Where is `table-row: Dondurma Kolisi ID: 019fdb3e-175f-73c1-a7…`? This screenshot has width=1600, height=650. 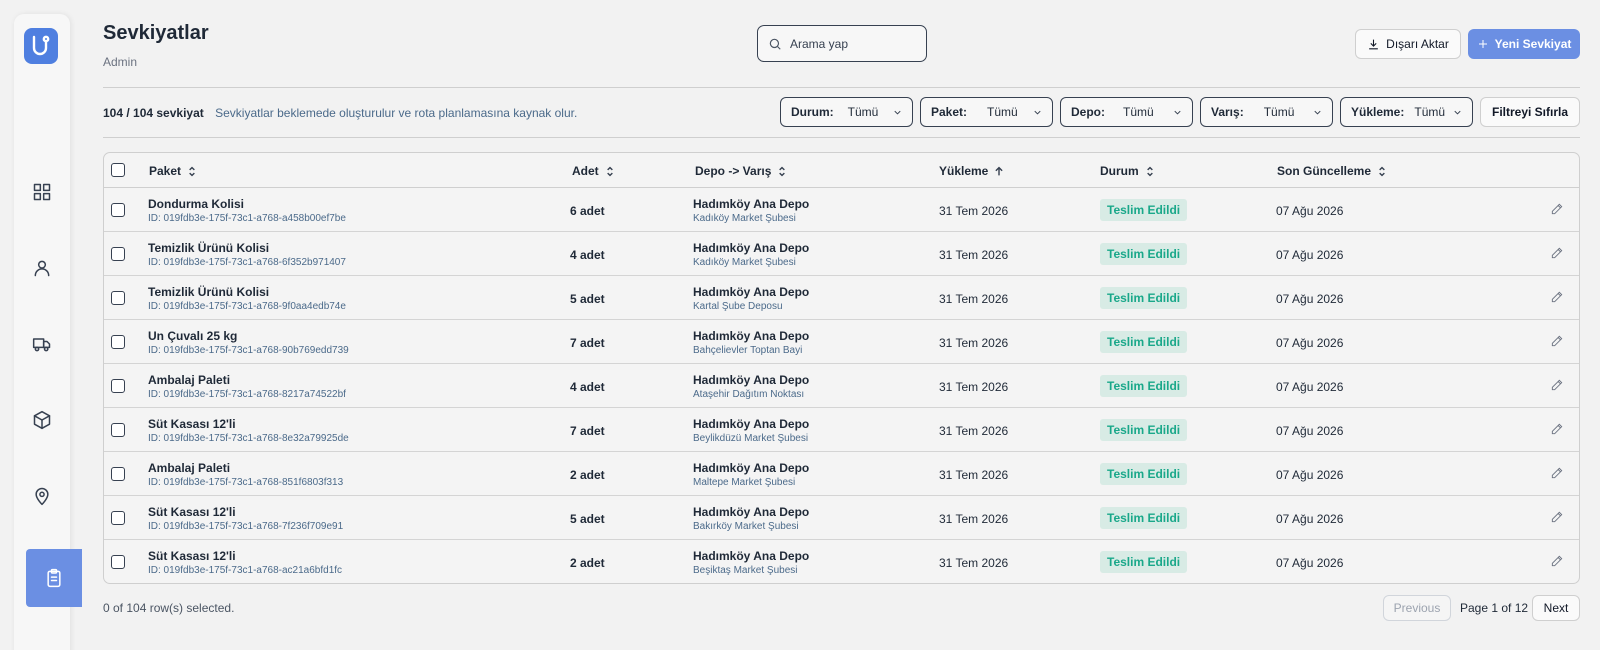 table-row: Dondurma Kolisi ID: 019fdb3e-175f-73c1-a7… is located at coordinates (841, 210).